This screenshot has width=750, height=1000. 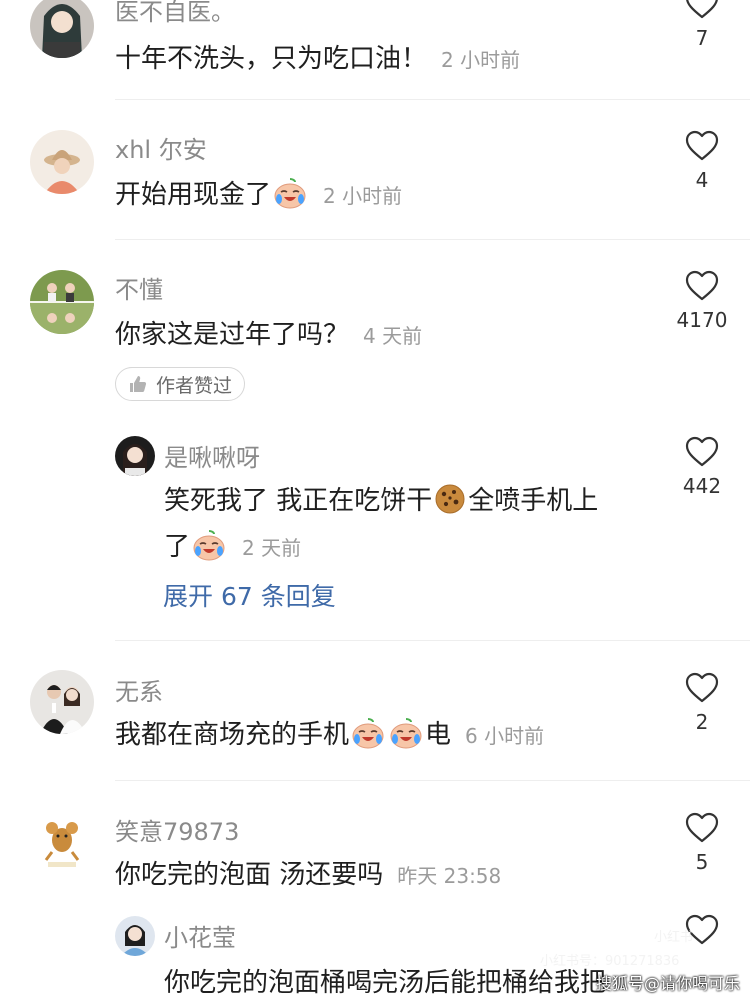 What do you see at coordinates (702, 25) in the screenshot?
I see `like-button-comment-1: 7` at bounding box center [702, 25].